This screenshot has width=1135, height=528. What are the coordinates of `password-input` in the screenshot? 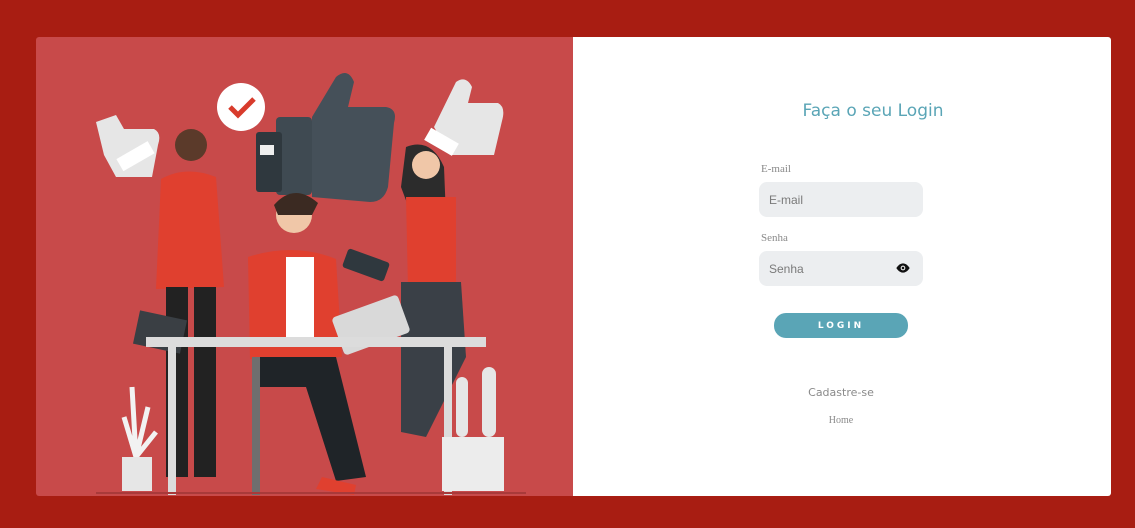 It's located at (824, 268).